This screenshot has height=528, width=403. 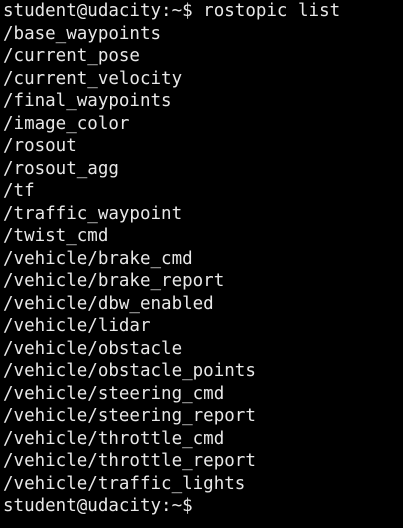 I want to click on topic-line: /vehicle/brake_report, so click(x=114, y=281).